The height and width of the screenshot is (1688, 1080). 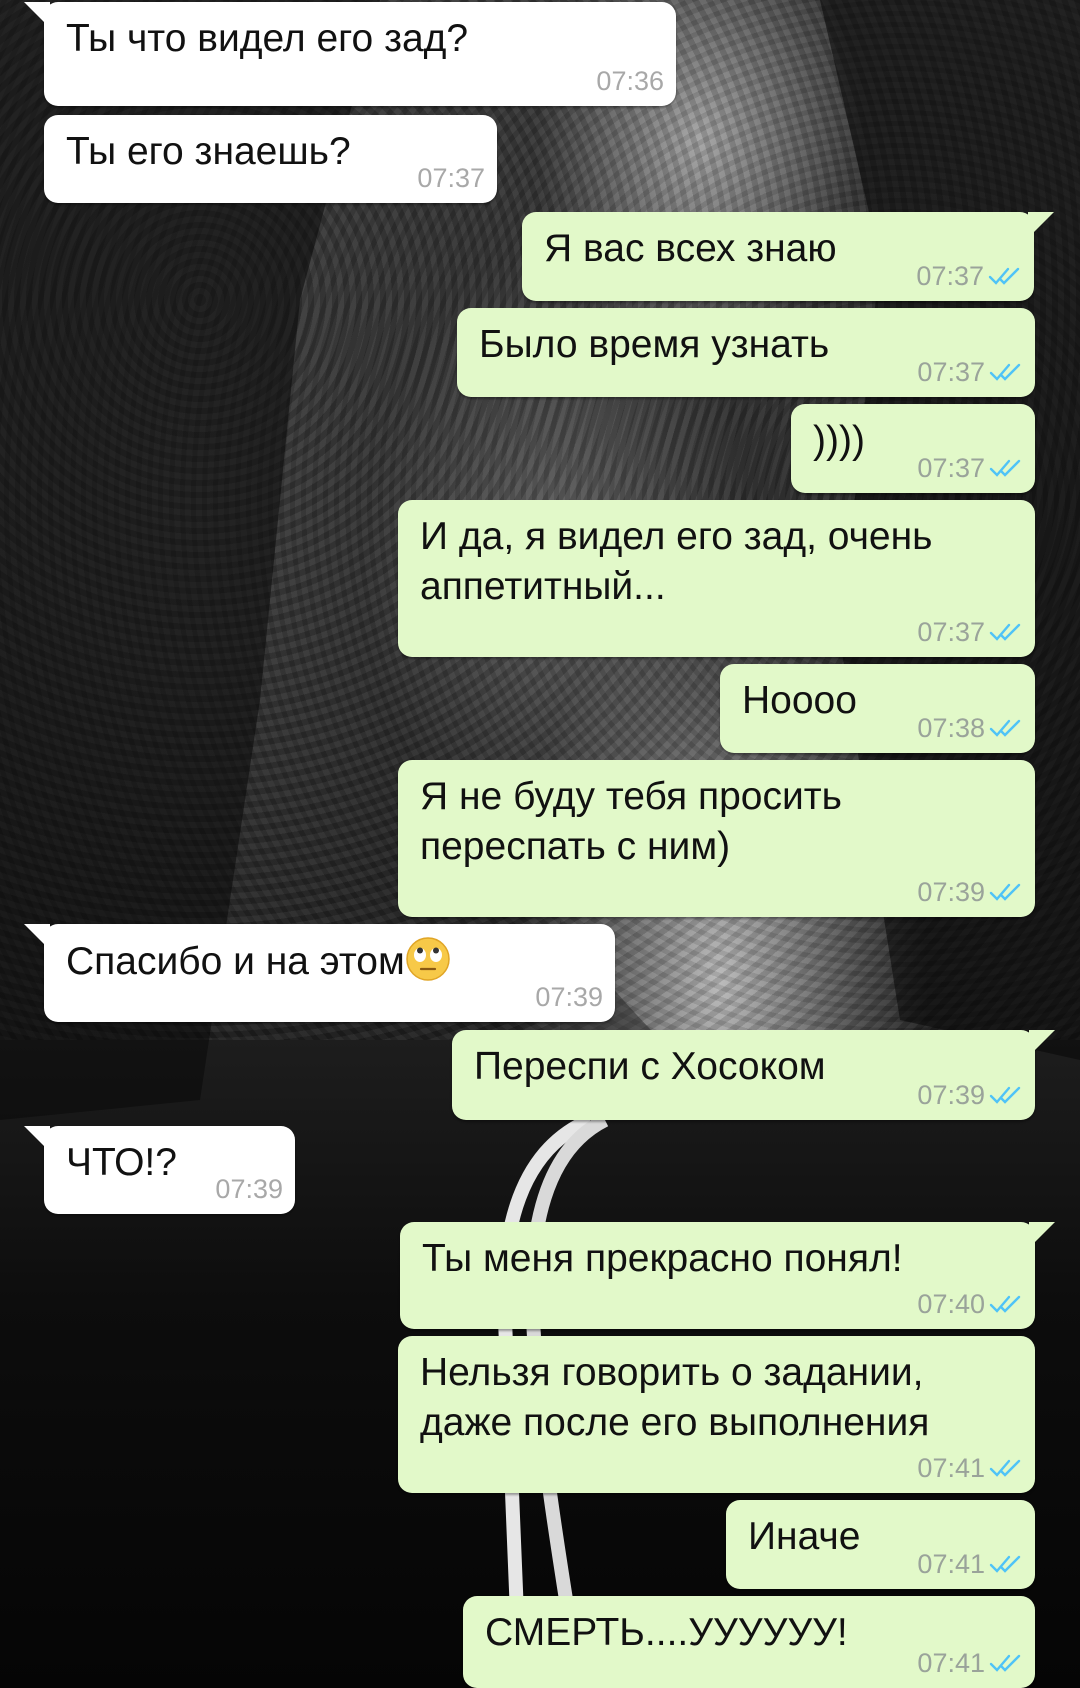 What do you see at coordinates (428, 959) in the screenshot?
I see `eye-roll-emoji-icon` at bounding box center [428, 959].